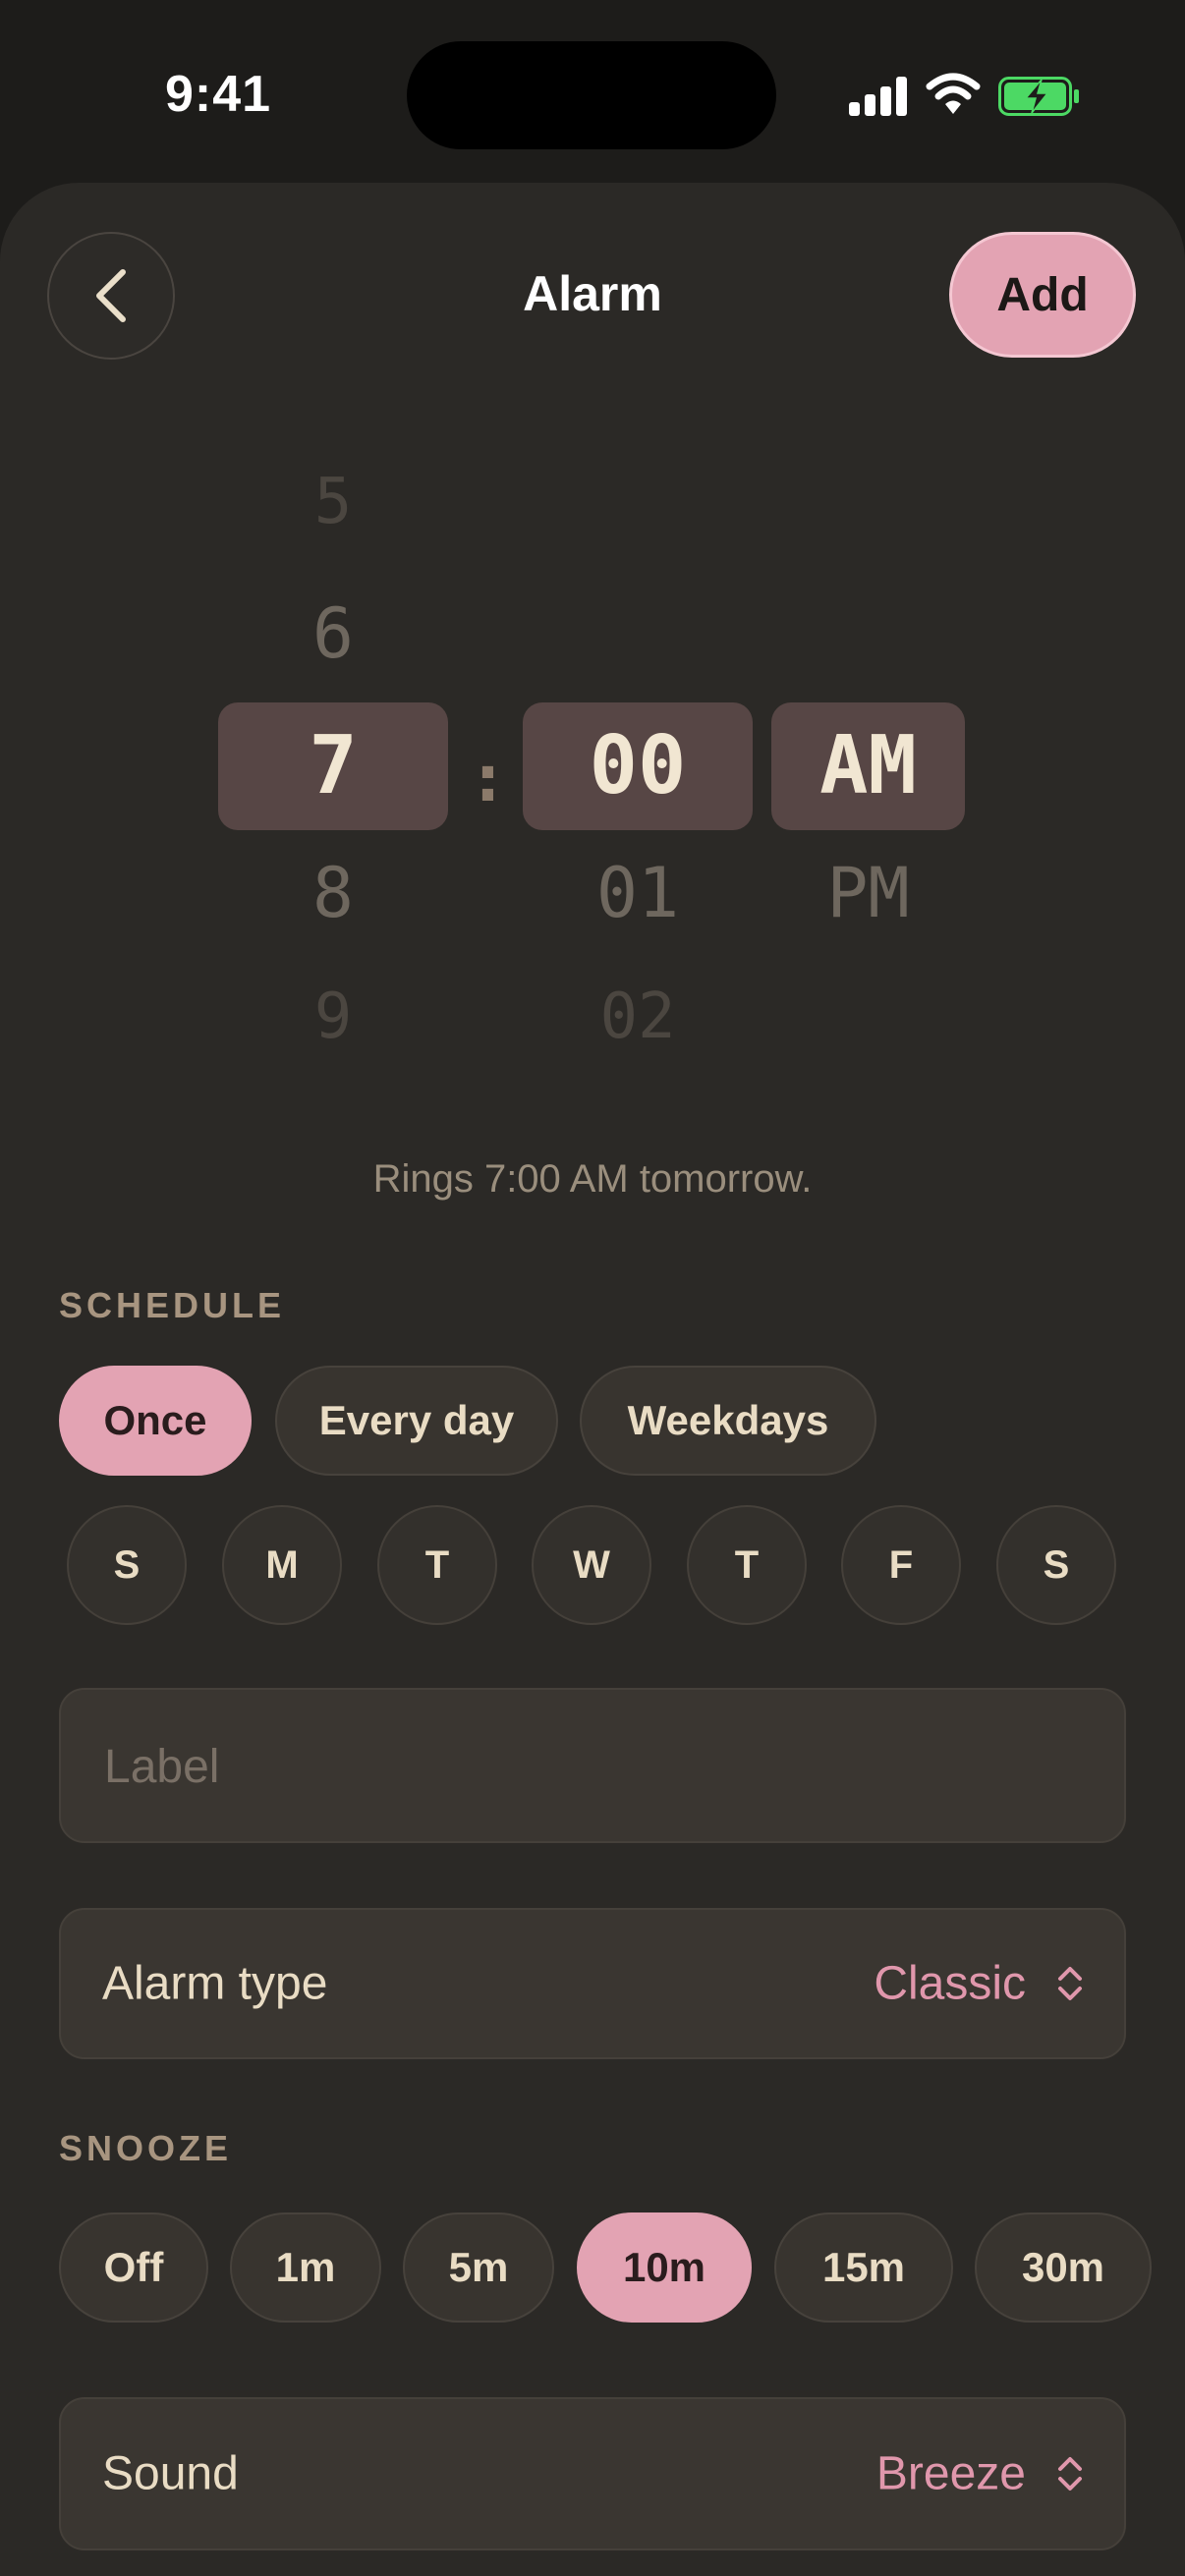 The height and width of the screenshot is (2576, 1185). I want to click on snooze-10m-chip: 10m, so click(664, 2267).